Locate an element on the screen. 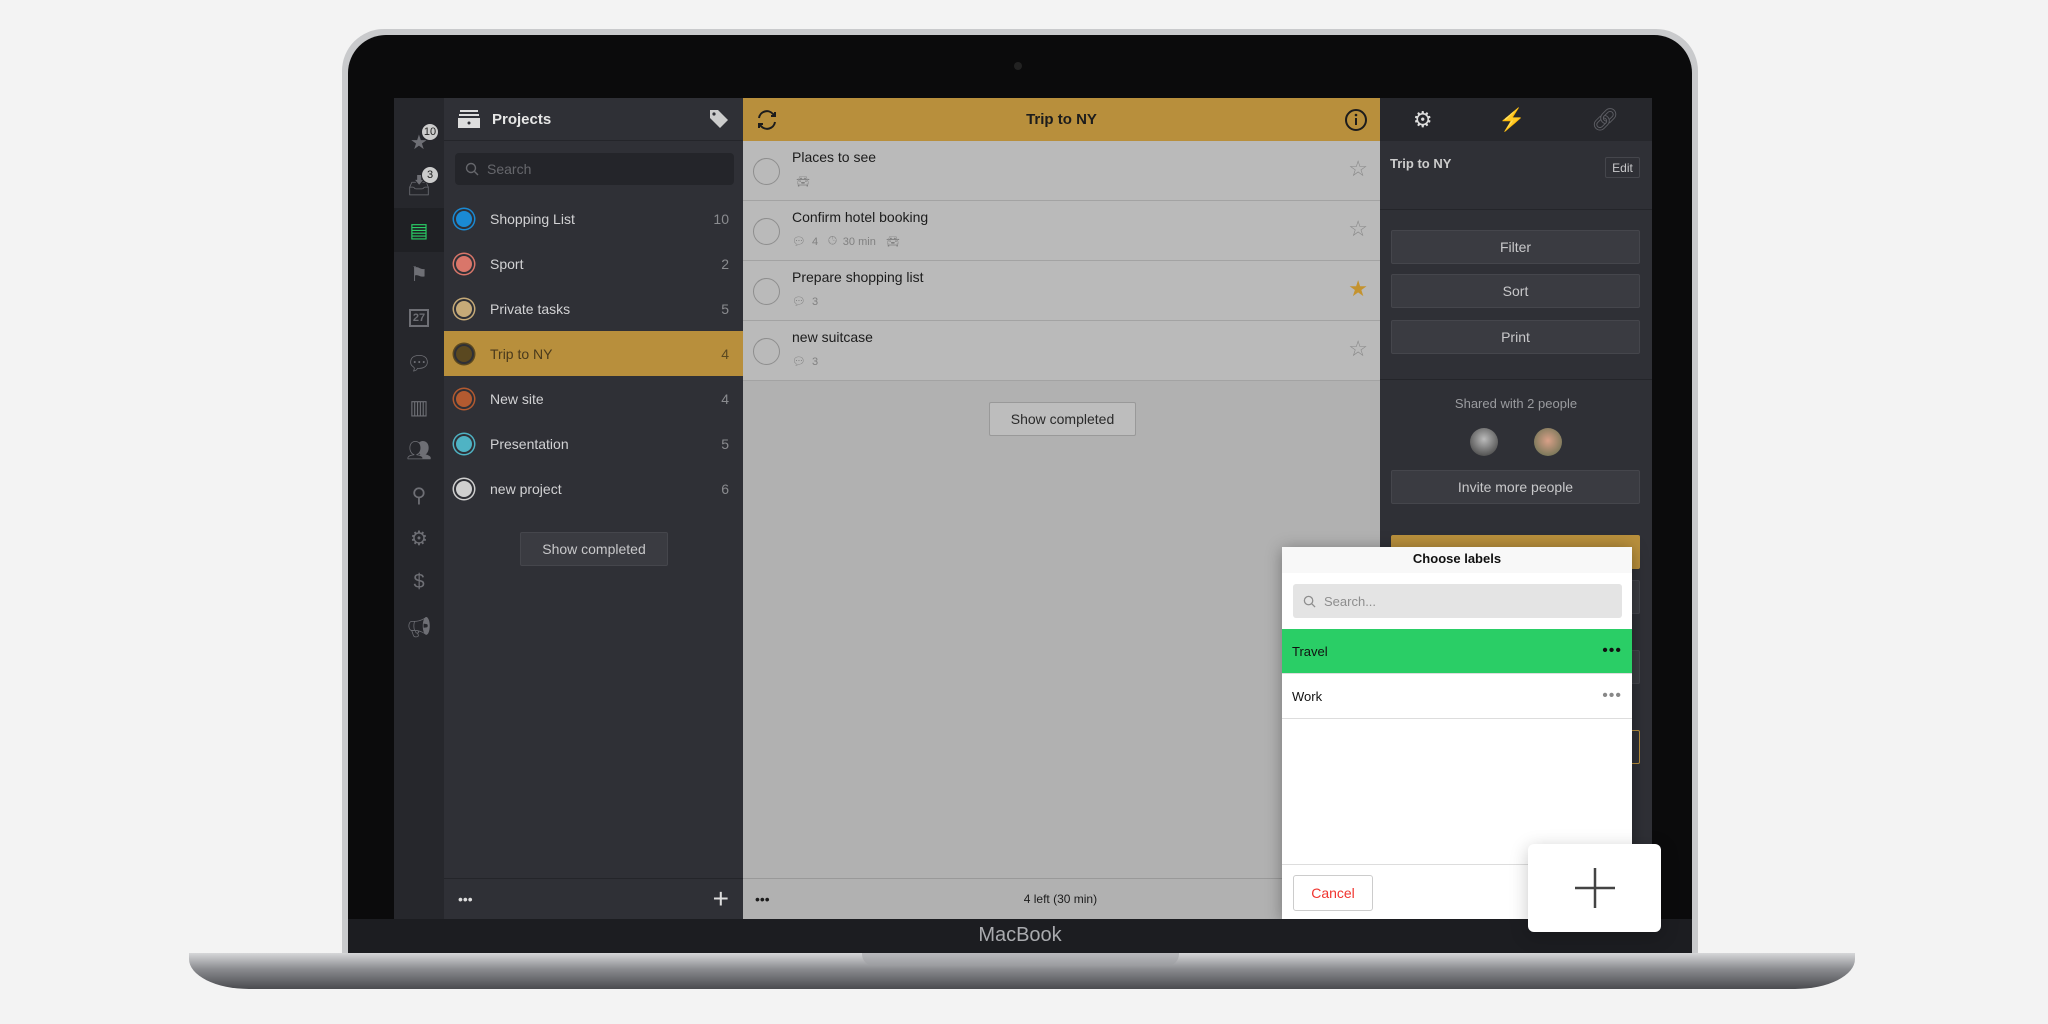  car-icon: 🚘︎ is located at coordinates (803, 182).